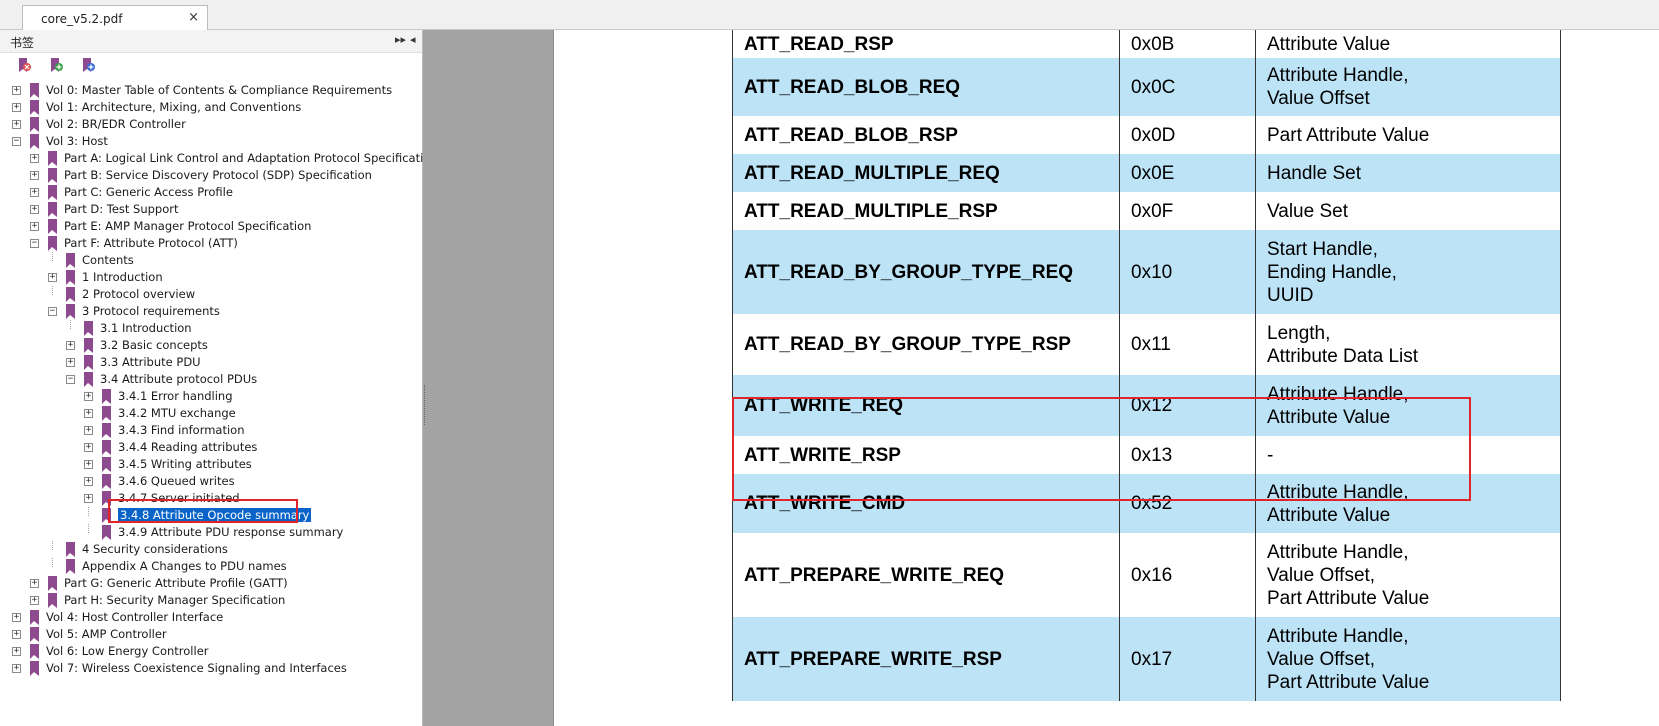 The width and height of the screenshot is (1659, 726). I want to click on bookmark-item: − Part F: Attribute Protocol (ATT), so click(211, 244).